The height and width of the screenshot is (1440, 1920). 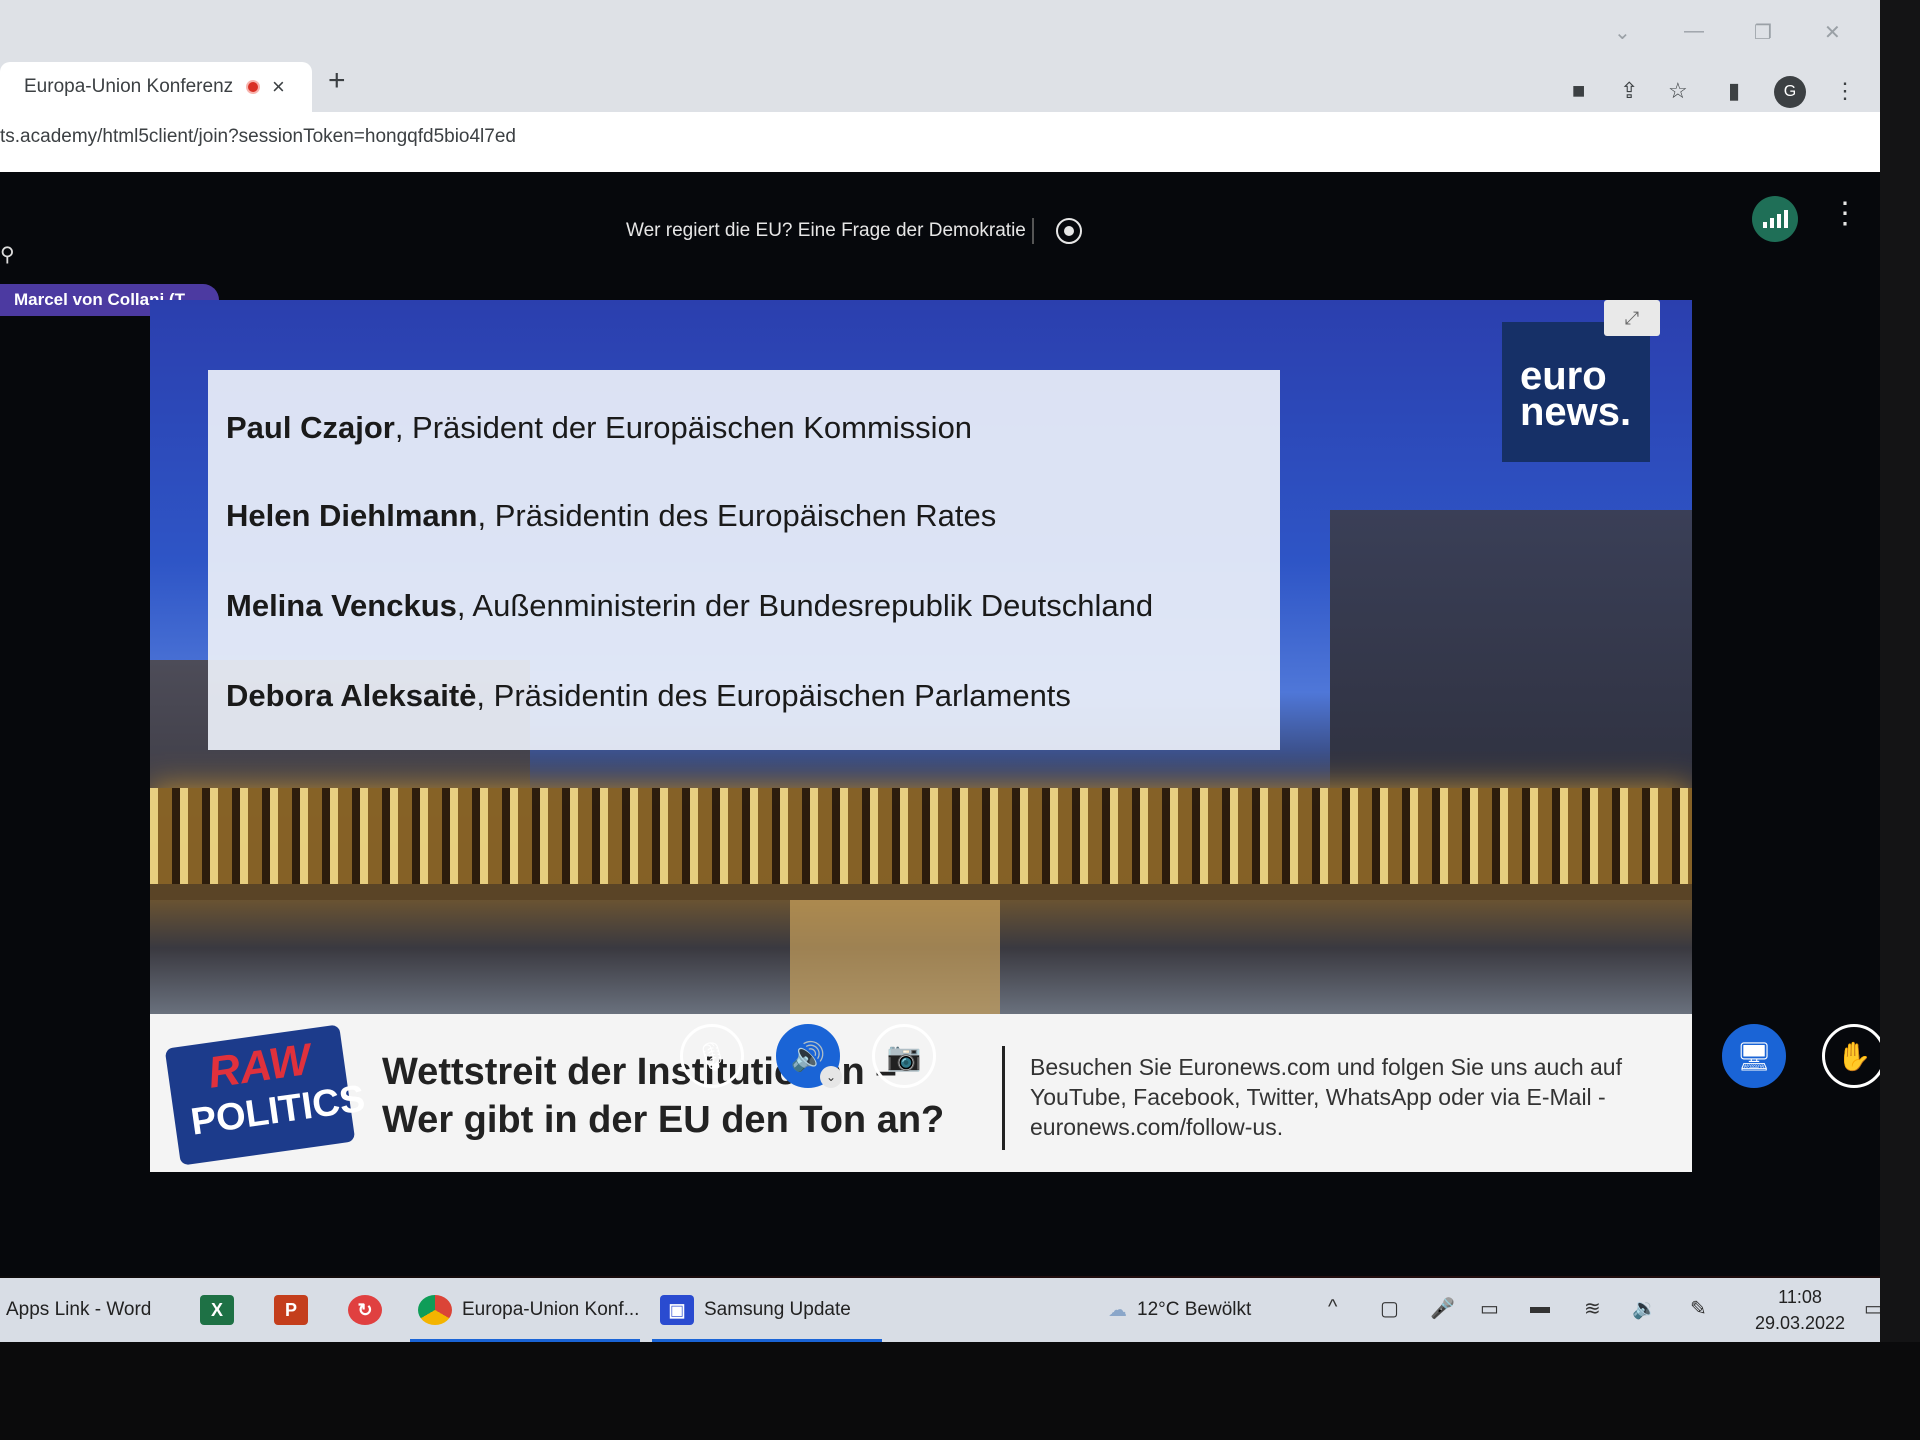 I want to click on clock-time: 11:08, so click(x=1800, y=1297).